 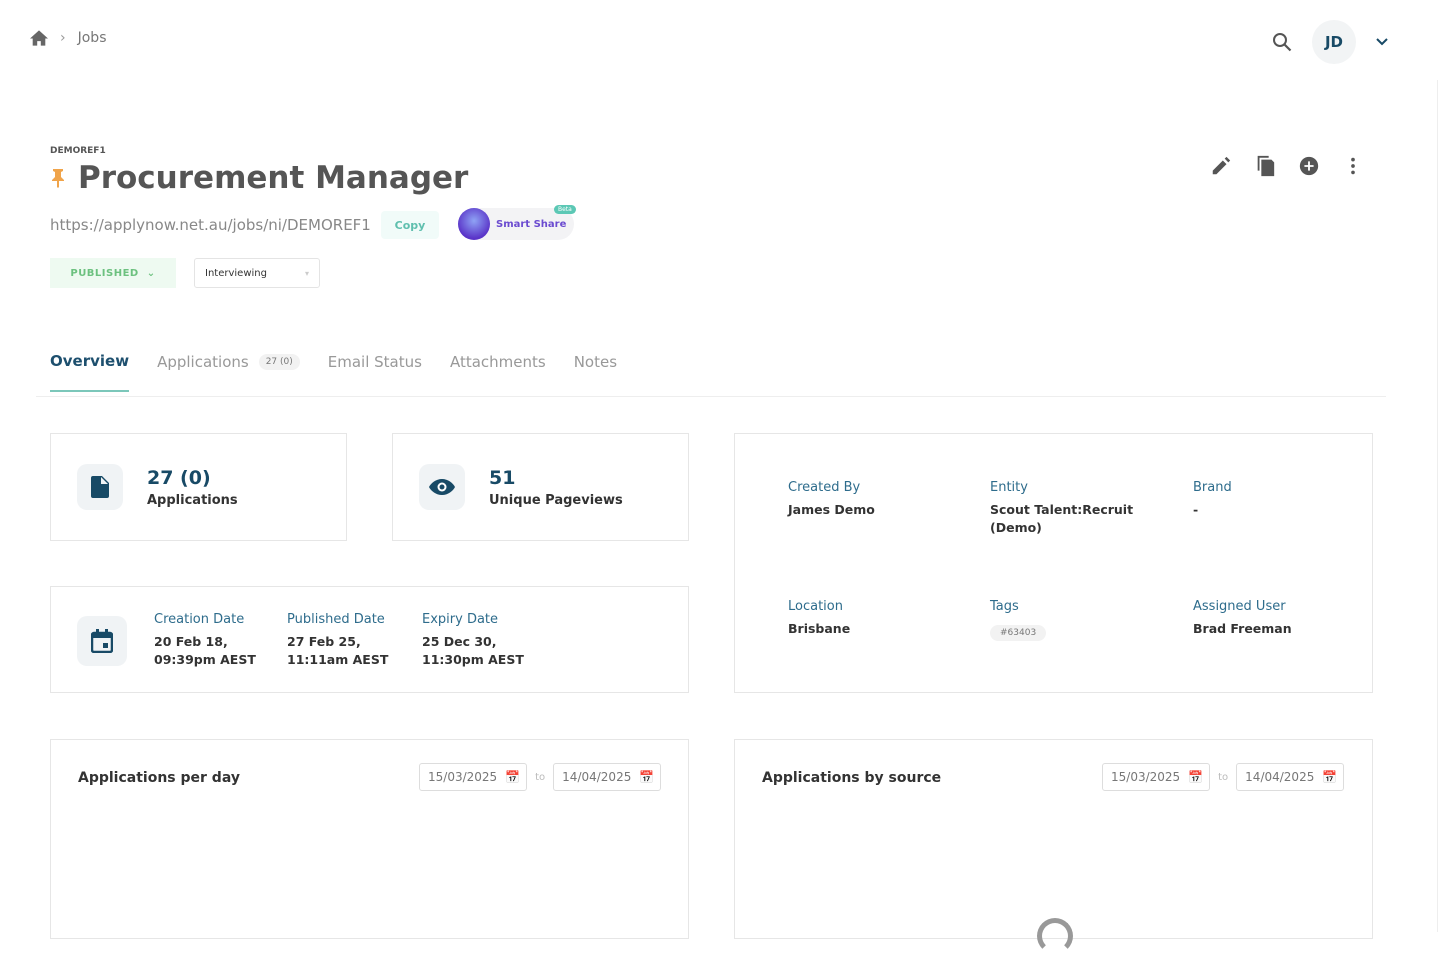 I want to click on tab-email-status: Email Status, so click(x=375, y=372).